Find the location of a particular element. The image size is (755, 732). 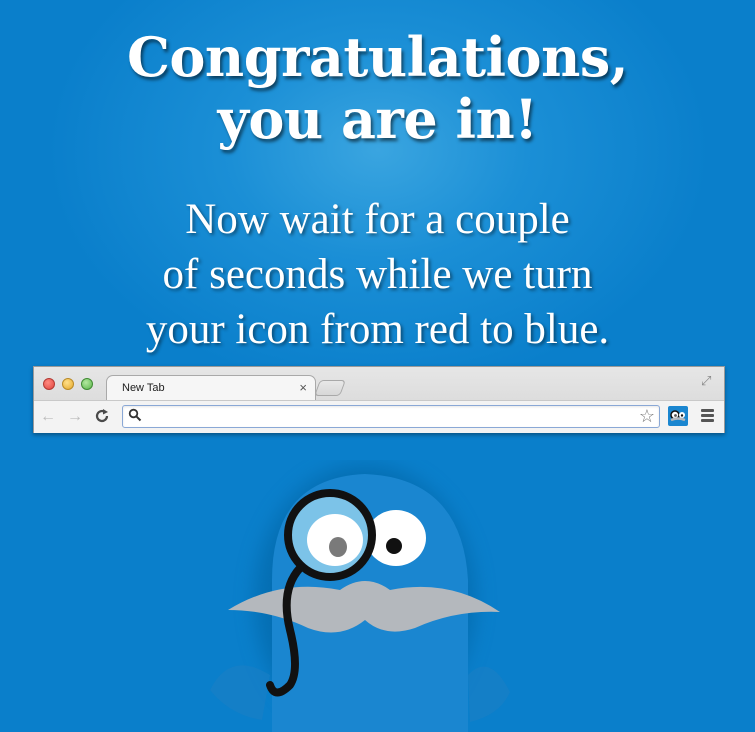

reload-icon-graphic is located at coordinates (102, 416).